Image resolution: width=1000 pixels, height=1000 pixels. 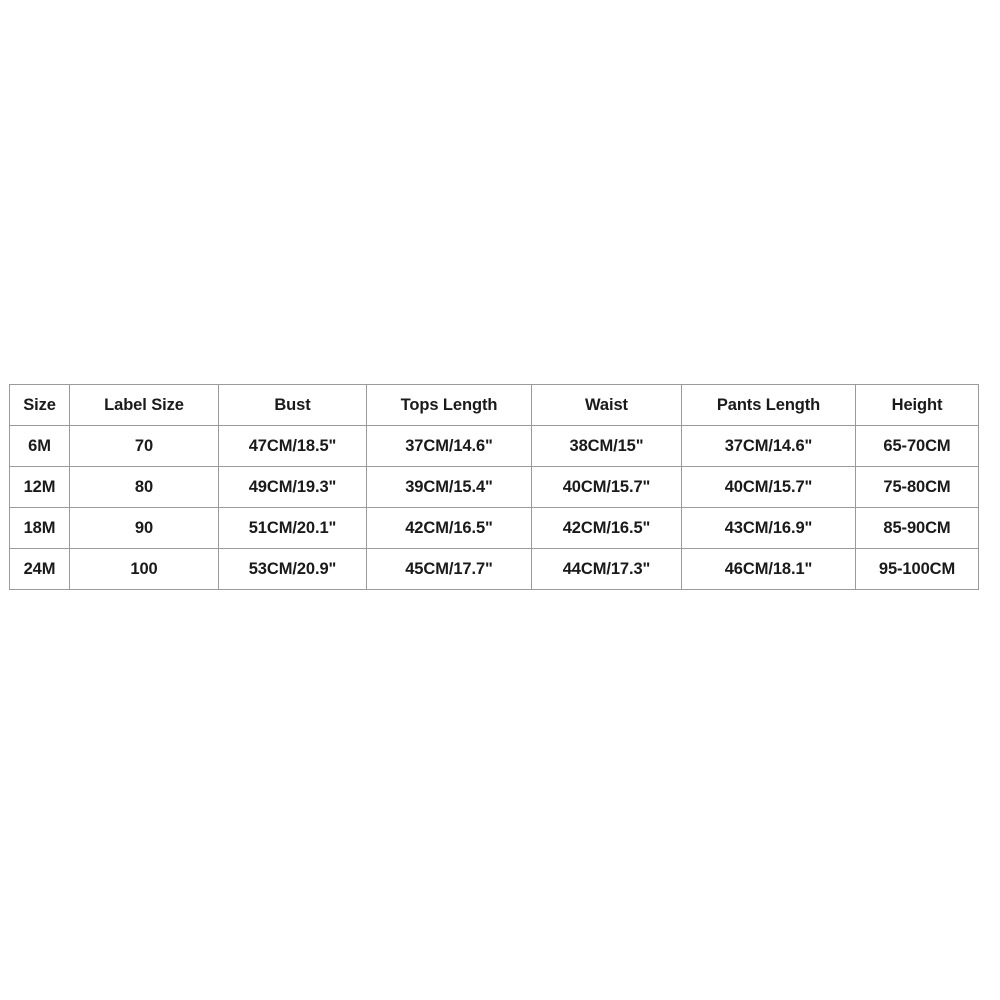 What do you see at coordinates (768, 528) in the screenshot?
I see `cell-pants-length: 43CM/16.9"` at bounding box center [768, 528].